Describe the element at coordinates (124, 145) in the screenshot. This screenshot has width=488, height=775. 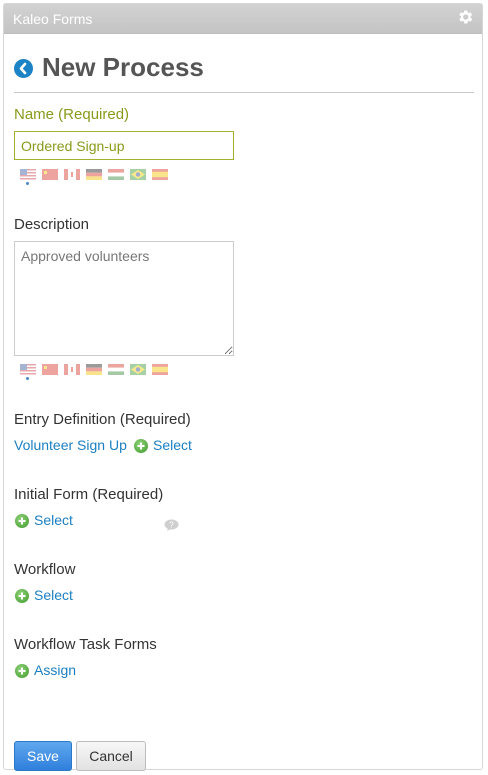
I see `name-input` at that location.